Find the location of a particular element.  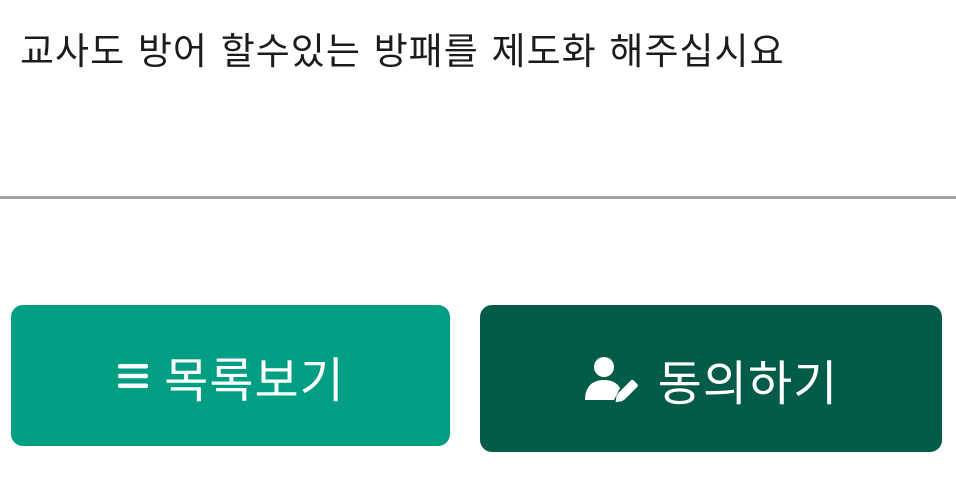

agree-button-label: 동의하기 is located at coordinates (748, 383).